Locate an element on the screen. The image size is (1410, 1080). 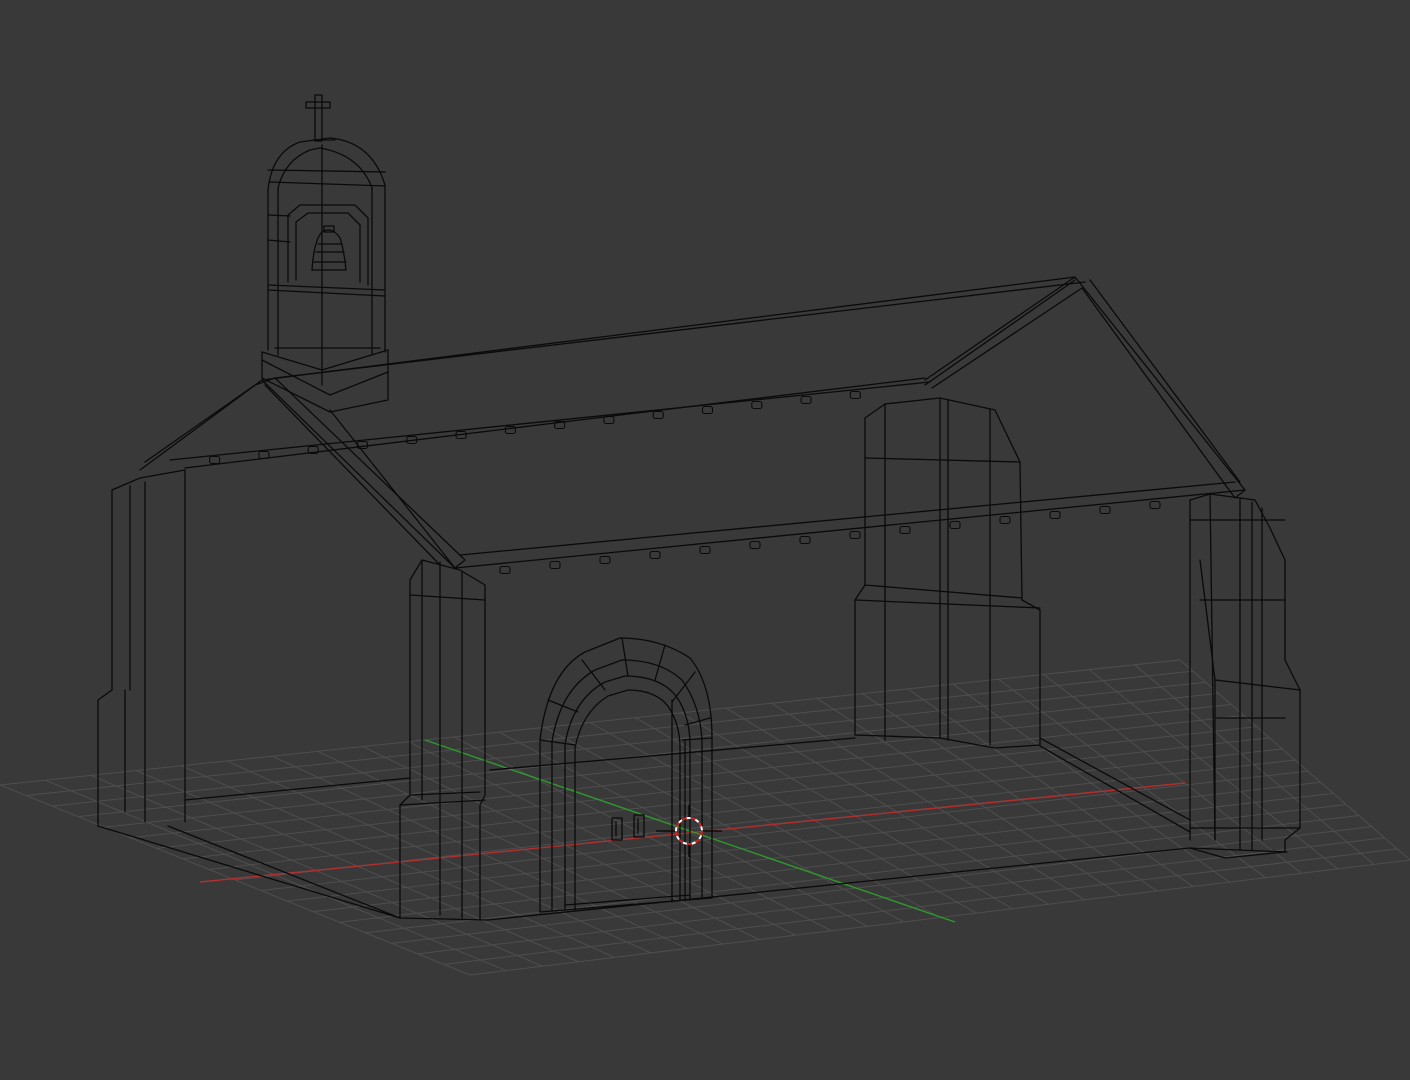
buttress-back-right is located at coordinates (947, 573).